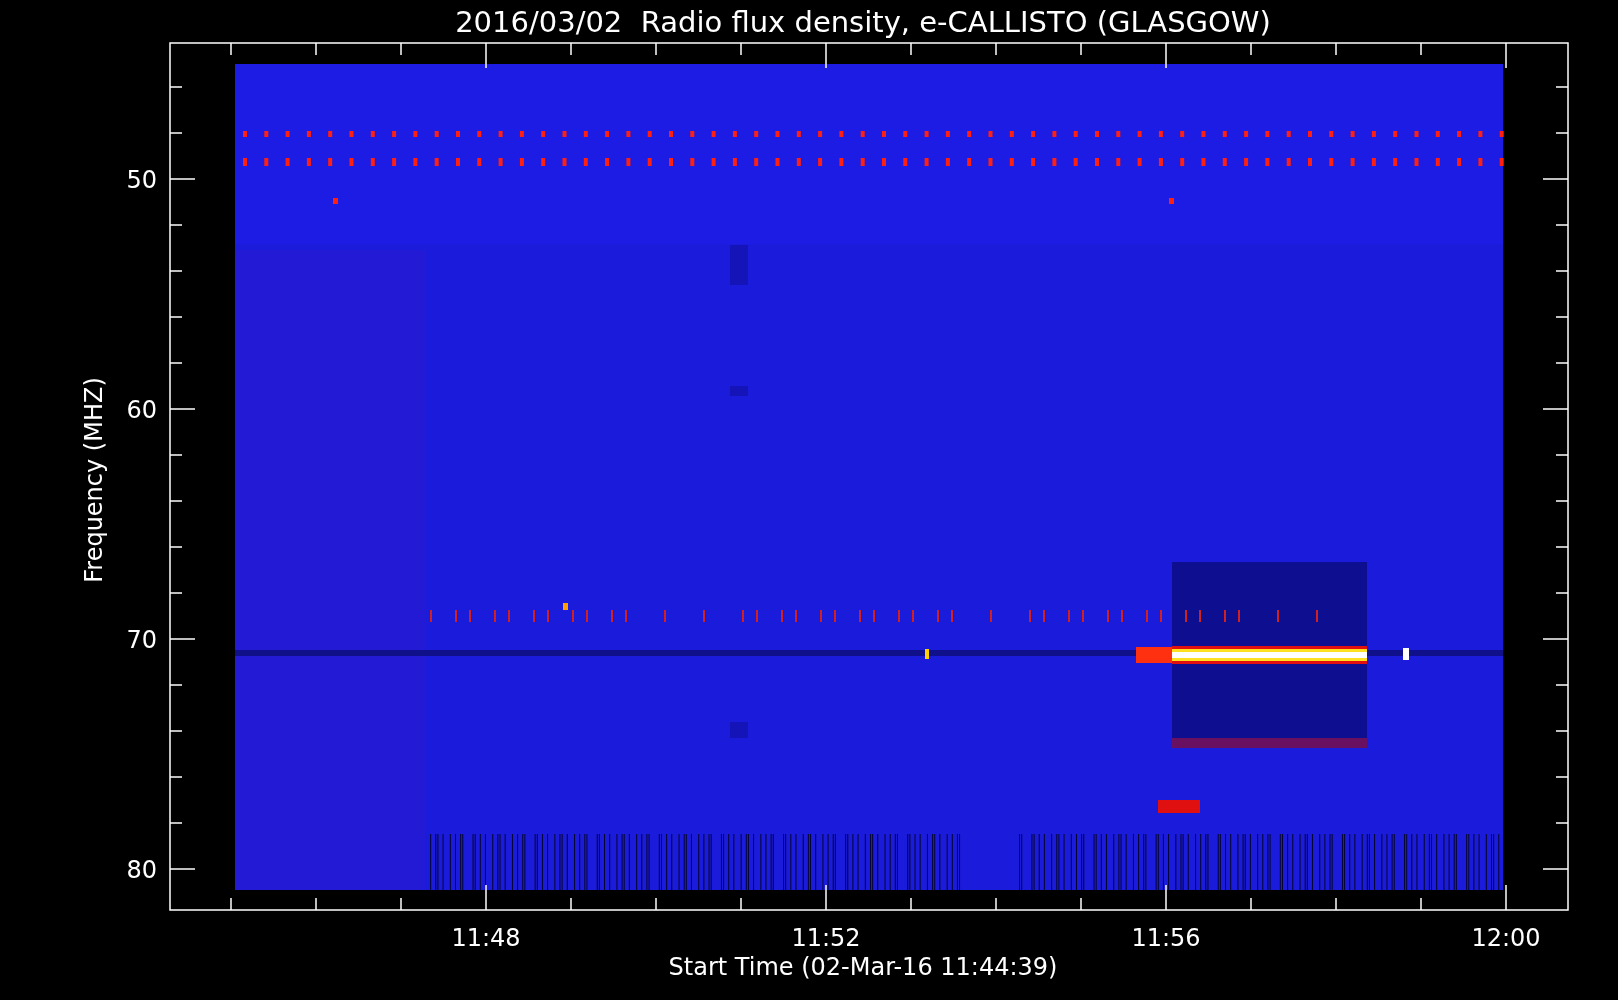 The image size is (1618, 1000). Describe the element at coordinates (141, 180) in the screenshot. I see `tick-label: 50` at that location.